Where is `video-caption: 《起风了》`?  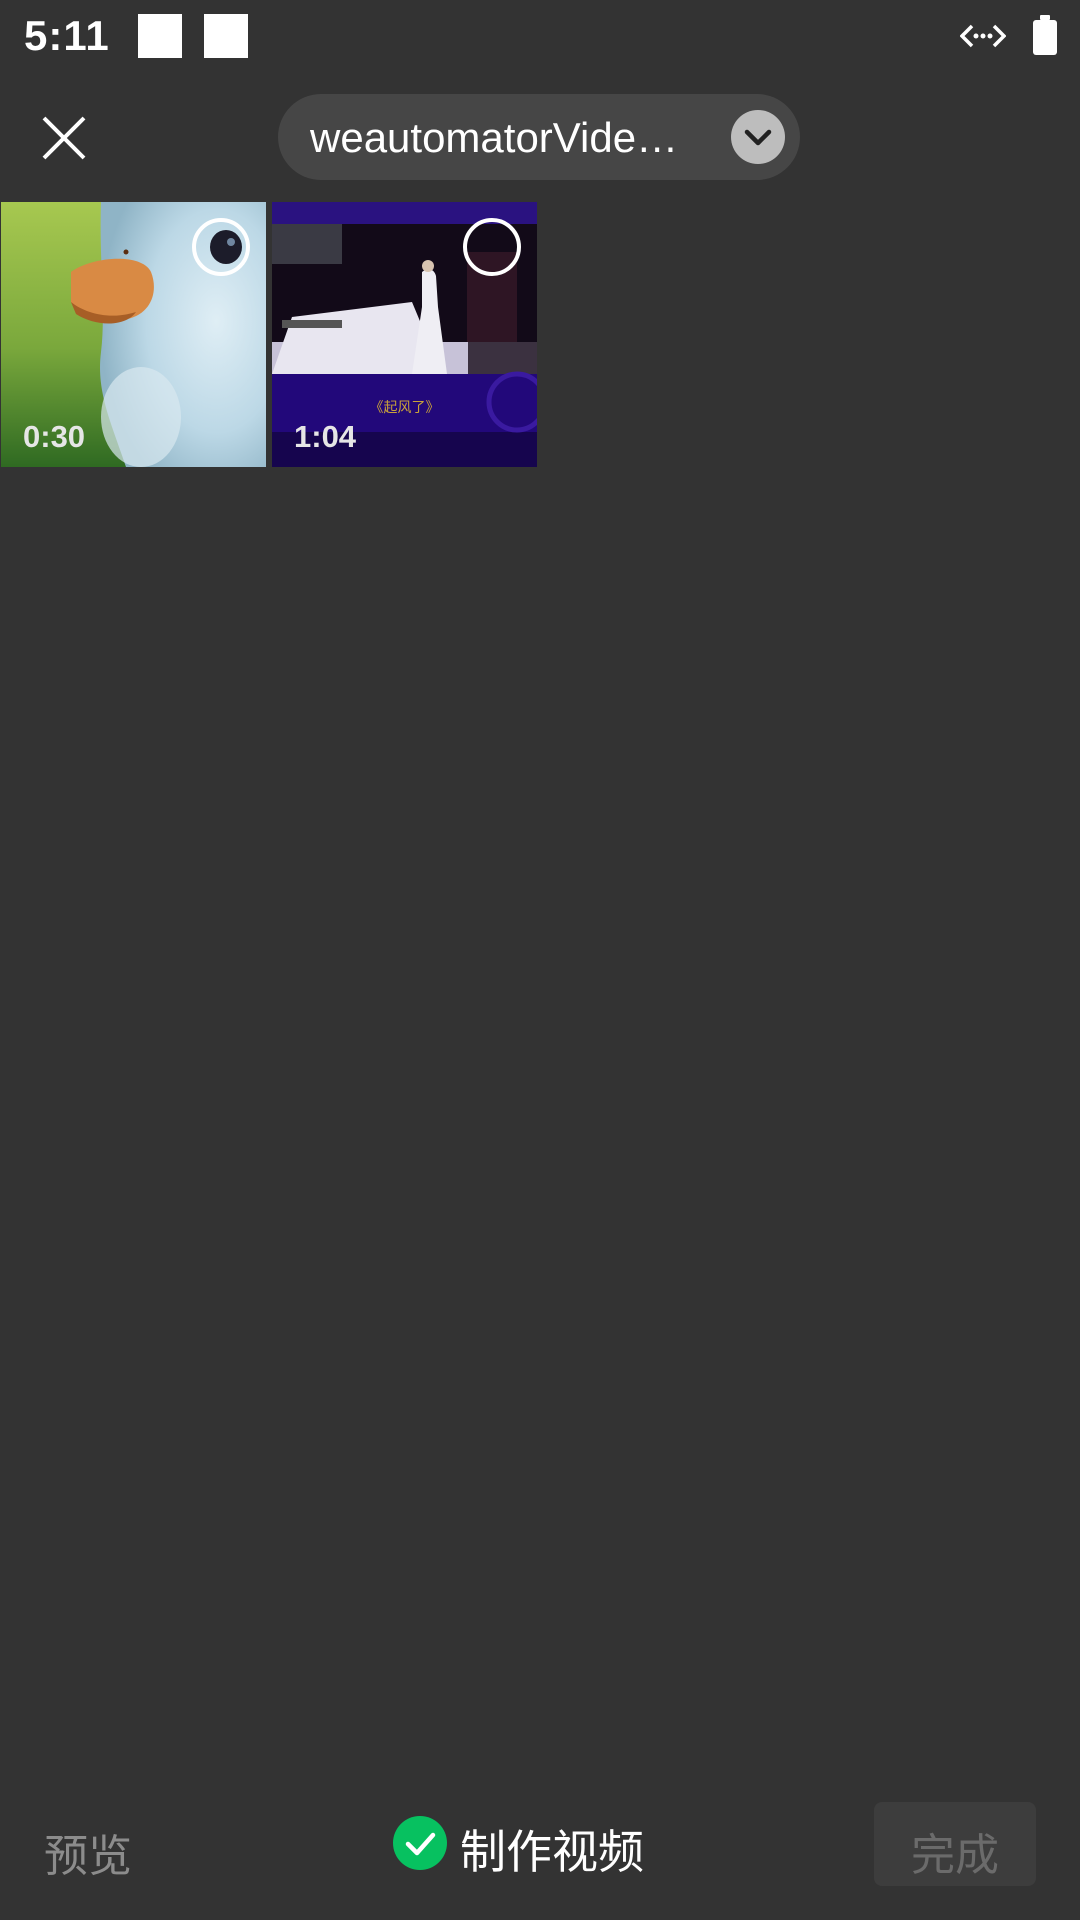 video-caption: 《起风了》 is located at coordinates (404, 408).